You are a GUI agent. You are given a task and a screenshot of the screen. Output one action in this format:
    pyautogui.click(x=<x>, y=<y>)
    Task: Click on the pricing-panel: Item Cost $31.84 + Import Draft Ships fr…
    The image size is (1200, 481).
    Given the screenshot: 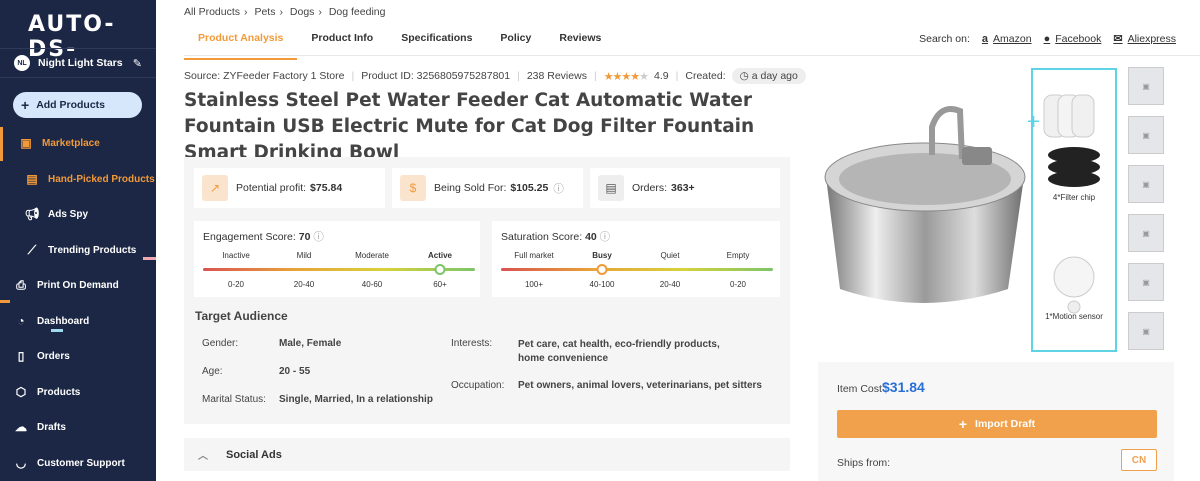 What is the action you would take?
    pyautogui.click(x=996, y=421)
    